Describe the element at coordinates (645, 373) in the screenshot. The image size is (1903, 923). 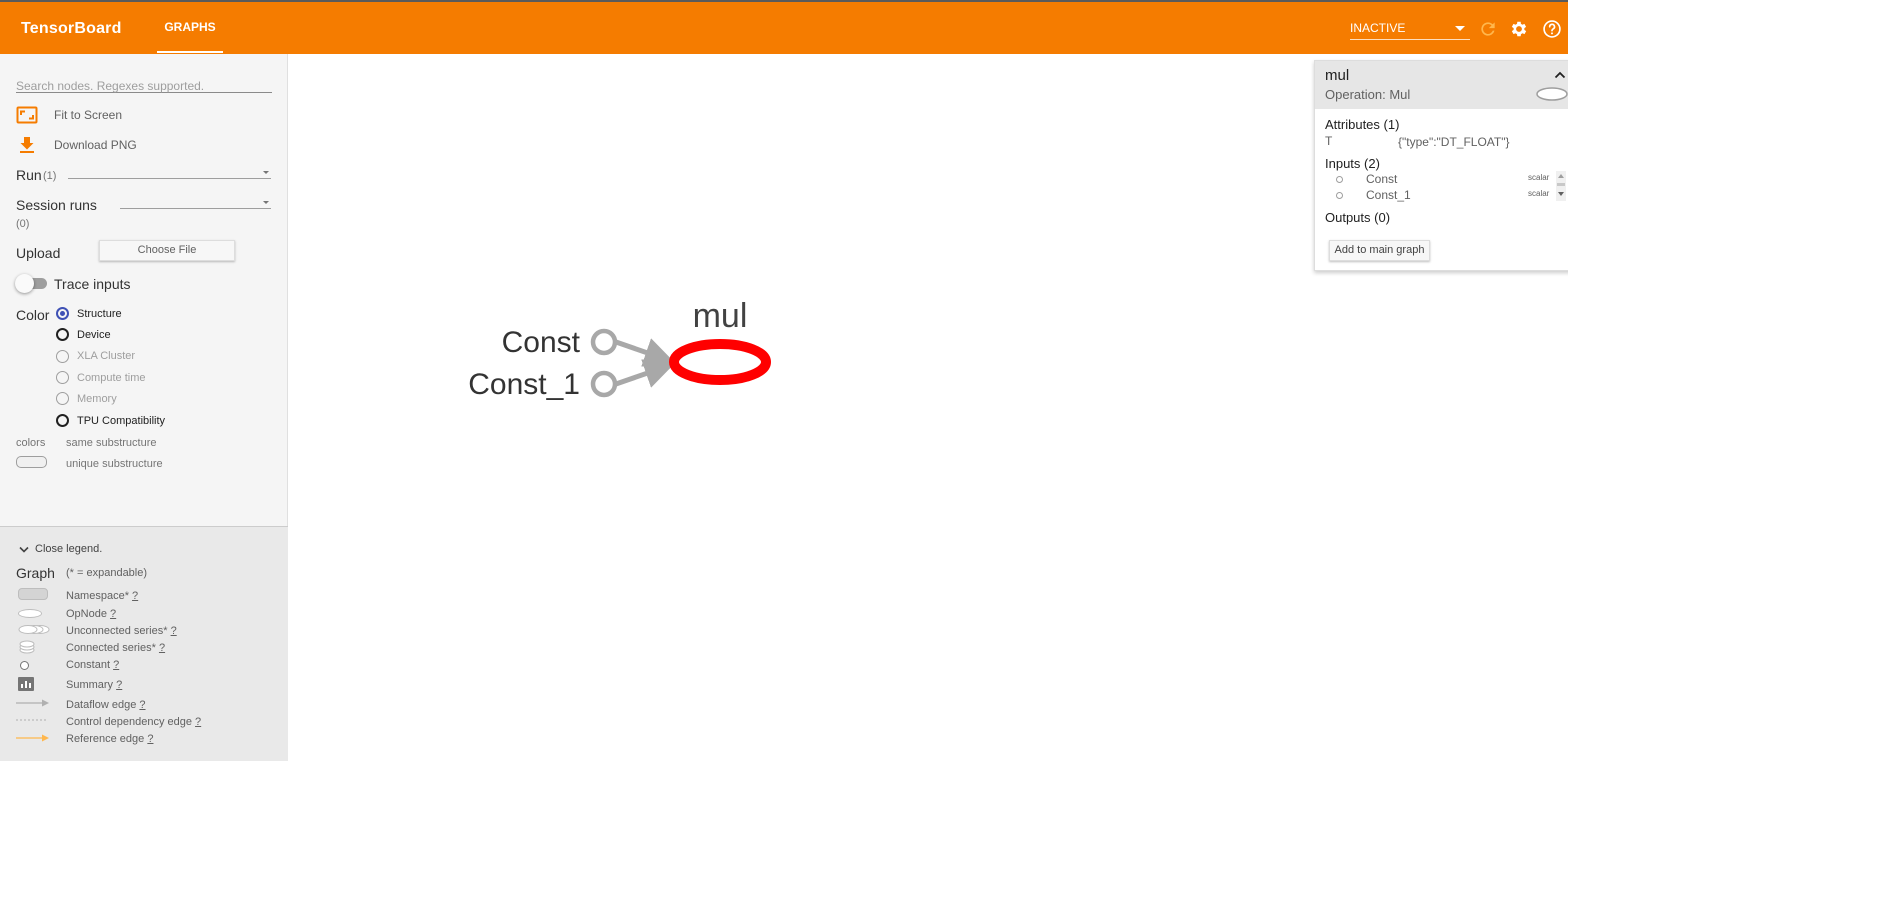
I see `edge-const1-to-mul` at that location.